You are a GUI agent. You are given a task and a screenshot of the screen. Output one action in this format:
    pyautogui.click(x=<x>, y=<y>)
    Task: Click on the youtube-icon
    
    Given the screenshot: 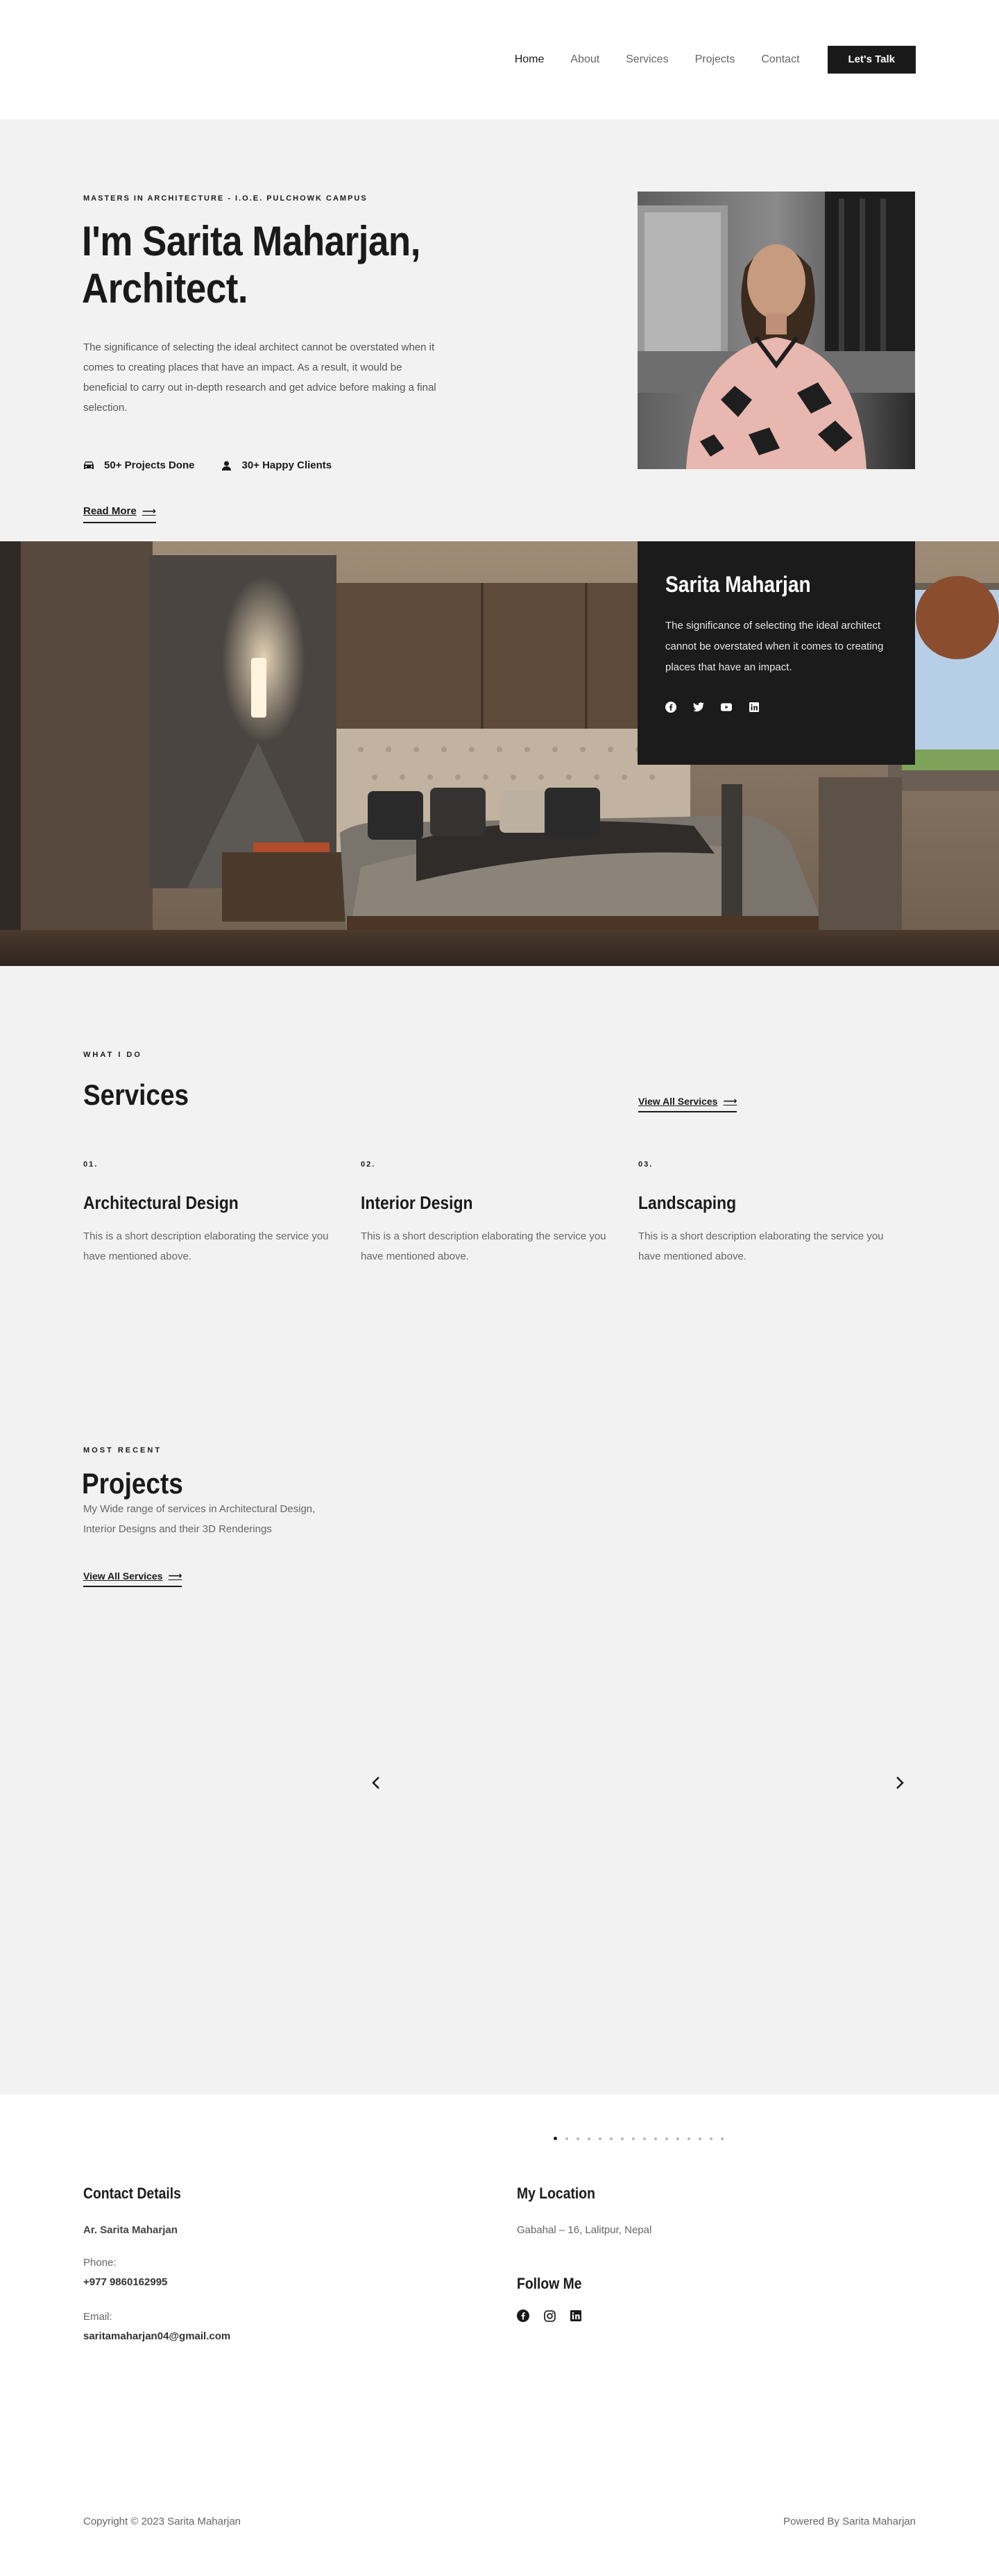 What is the action you would take?
    pyautogui.click(x=726, y=708)
    